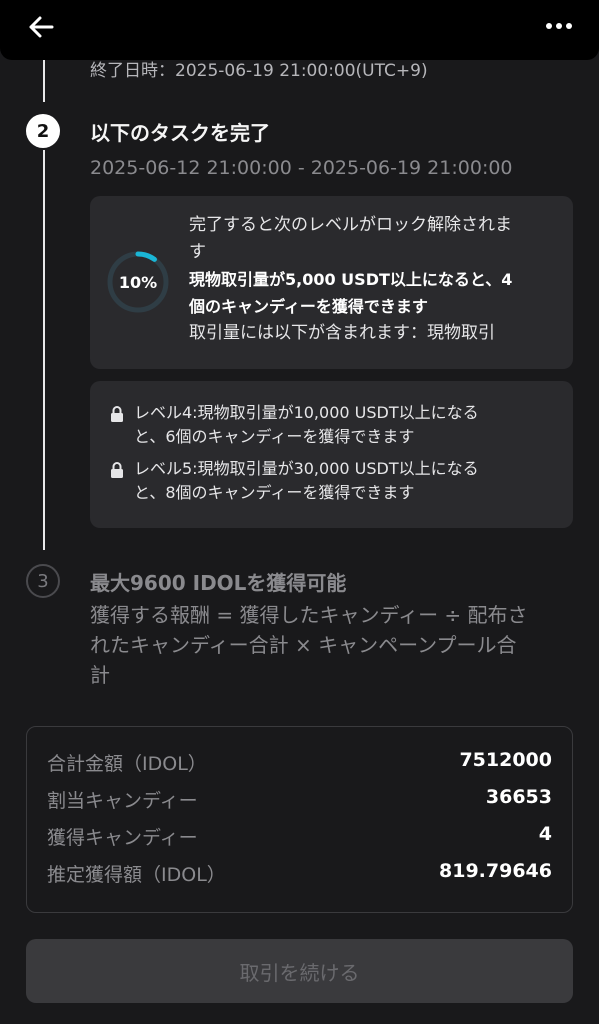  Describe the element at coordinates (299, 971) in the screenshot. I see `continue-trading-button: 取引を続ける` at that location.